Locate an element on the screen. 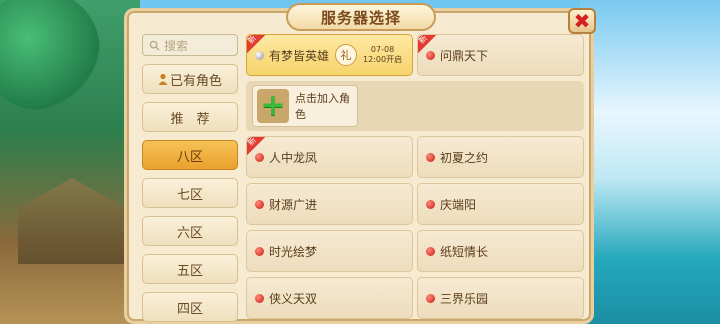 Image resolution: width=720 pixels, height=324 pixels. server-card: 庆端阳 is located at coordinates (500, 204).